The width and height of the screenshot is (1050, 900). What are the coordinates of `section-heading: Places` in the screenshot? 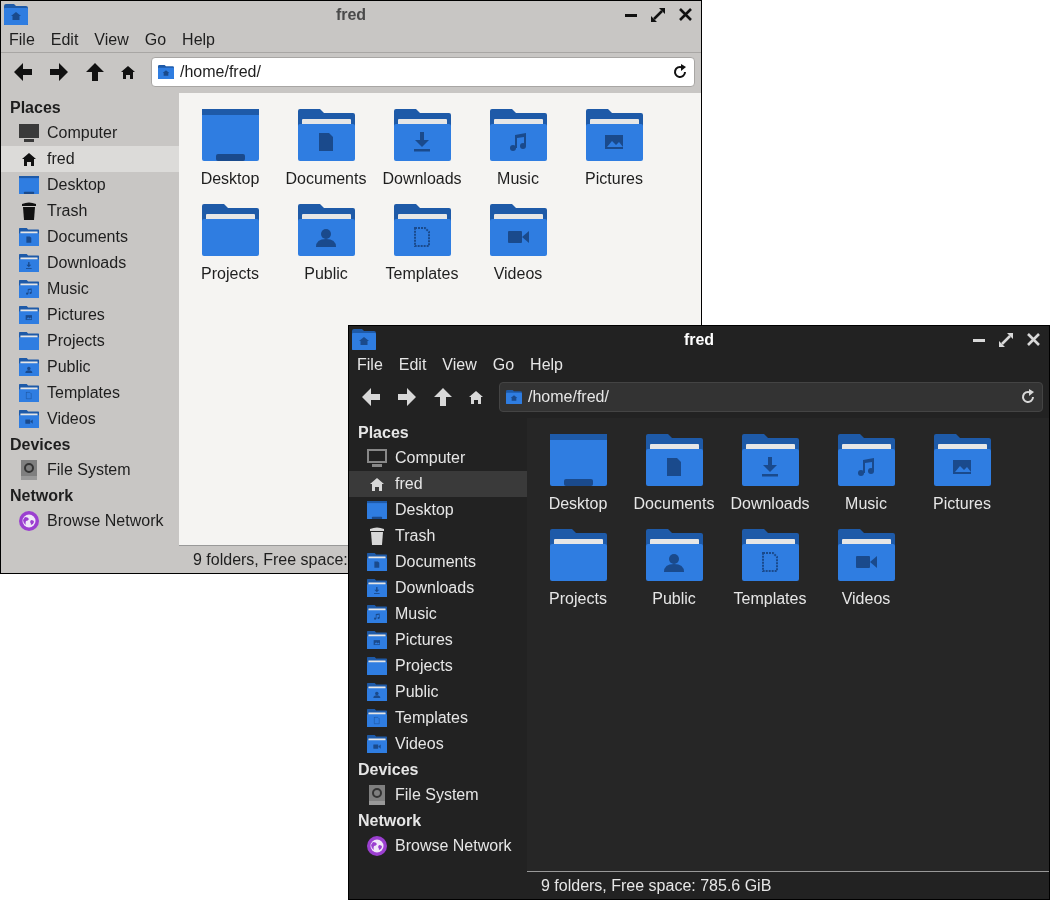 It's located at (383, 433).